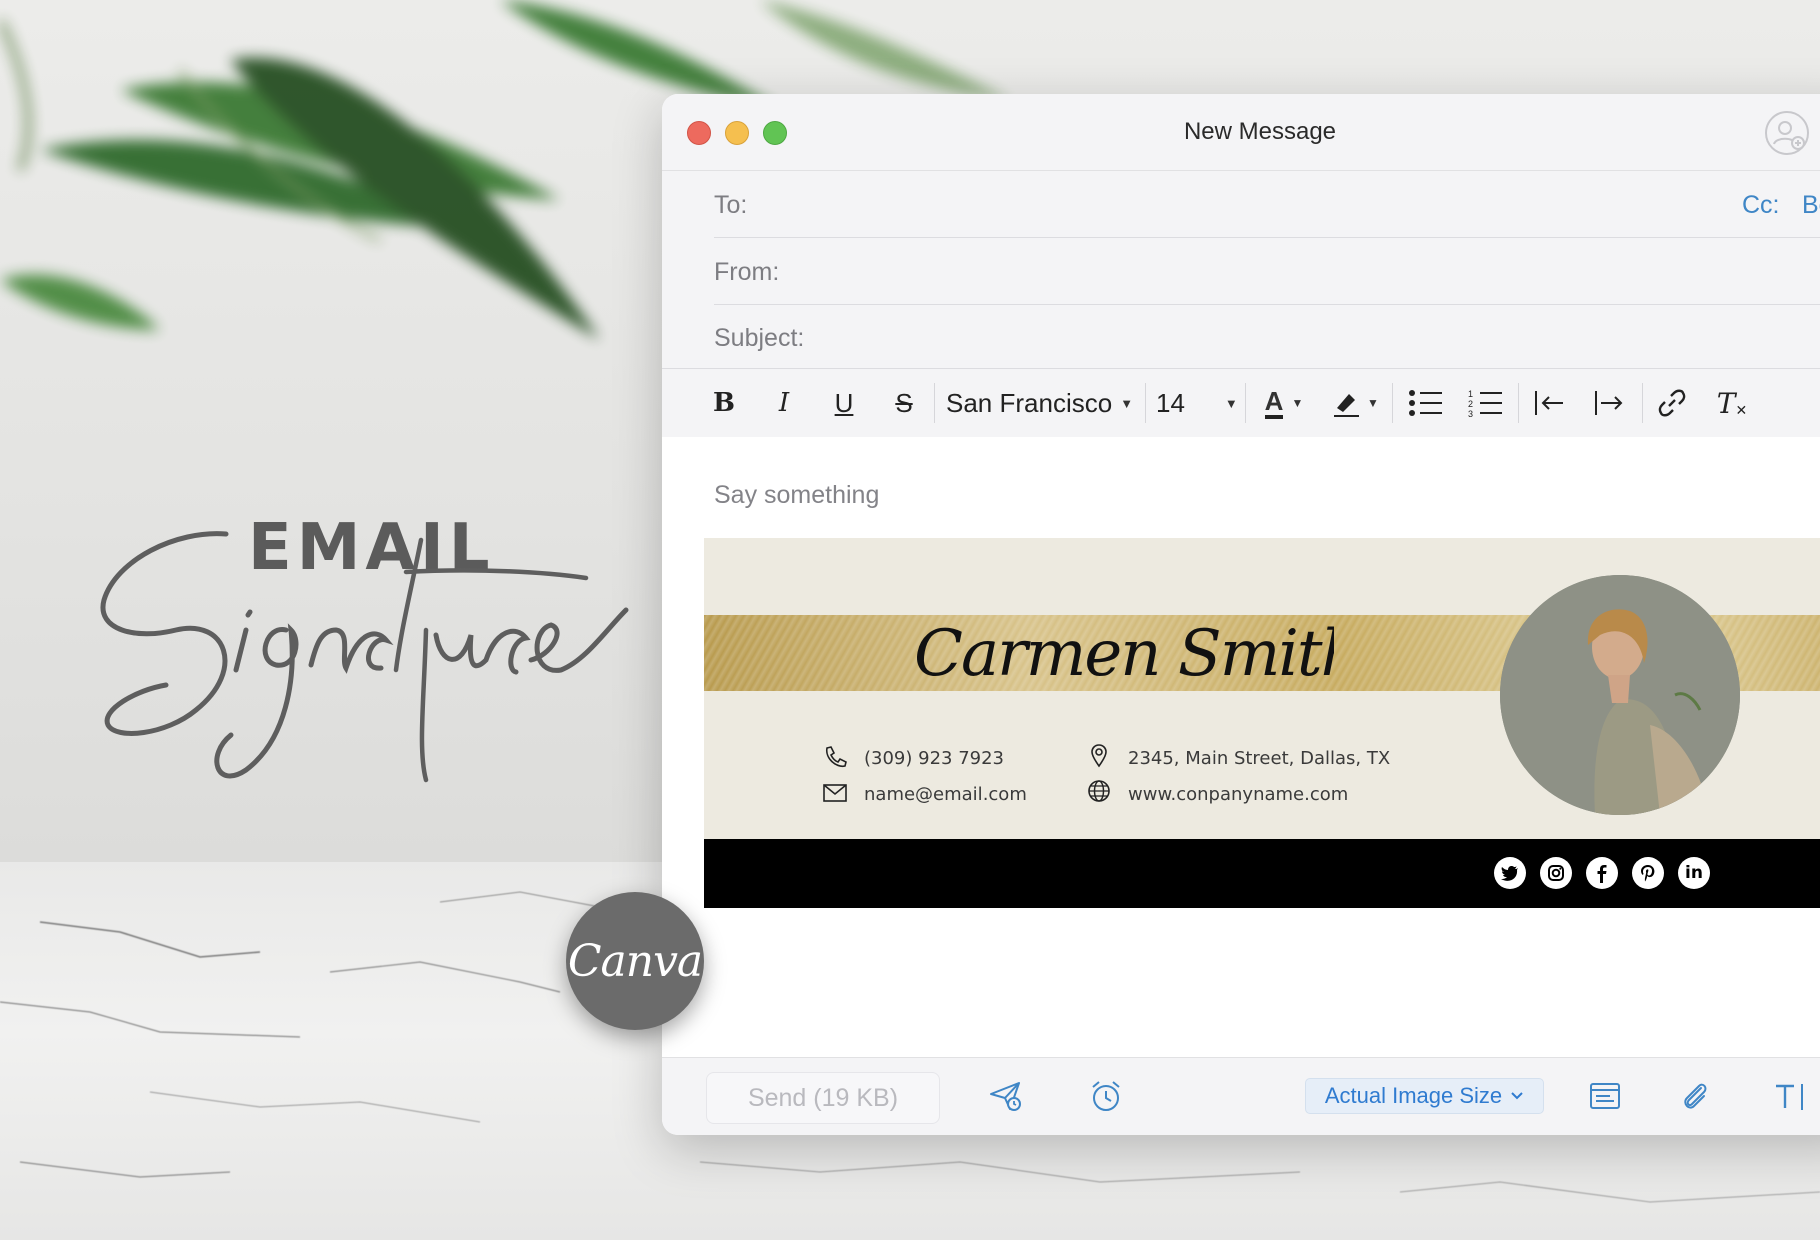 This screenshot has height=1240, width=1820. What do you see at coordinates (1099, 791) in the screenshot?
I see `globe-icon` at bounding box center [1099, 791].